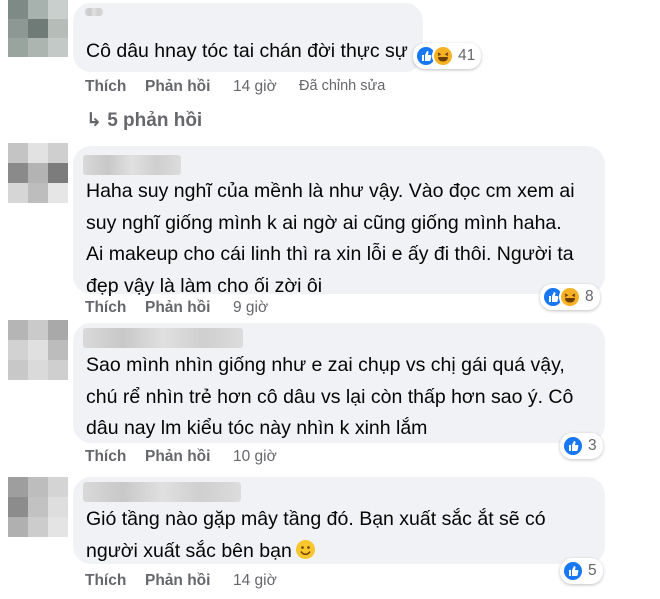 Image resolution: width=660 pixels, height=599 pixels. I want to click on reaction-count: 8, so click(589, 296).